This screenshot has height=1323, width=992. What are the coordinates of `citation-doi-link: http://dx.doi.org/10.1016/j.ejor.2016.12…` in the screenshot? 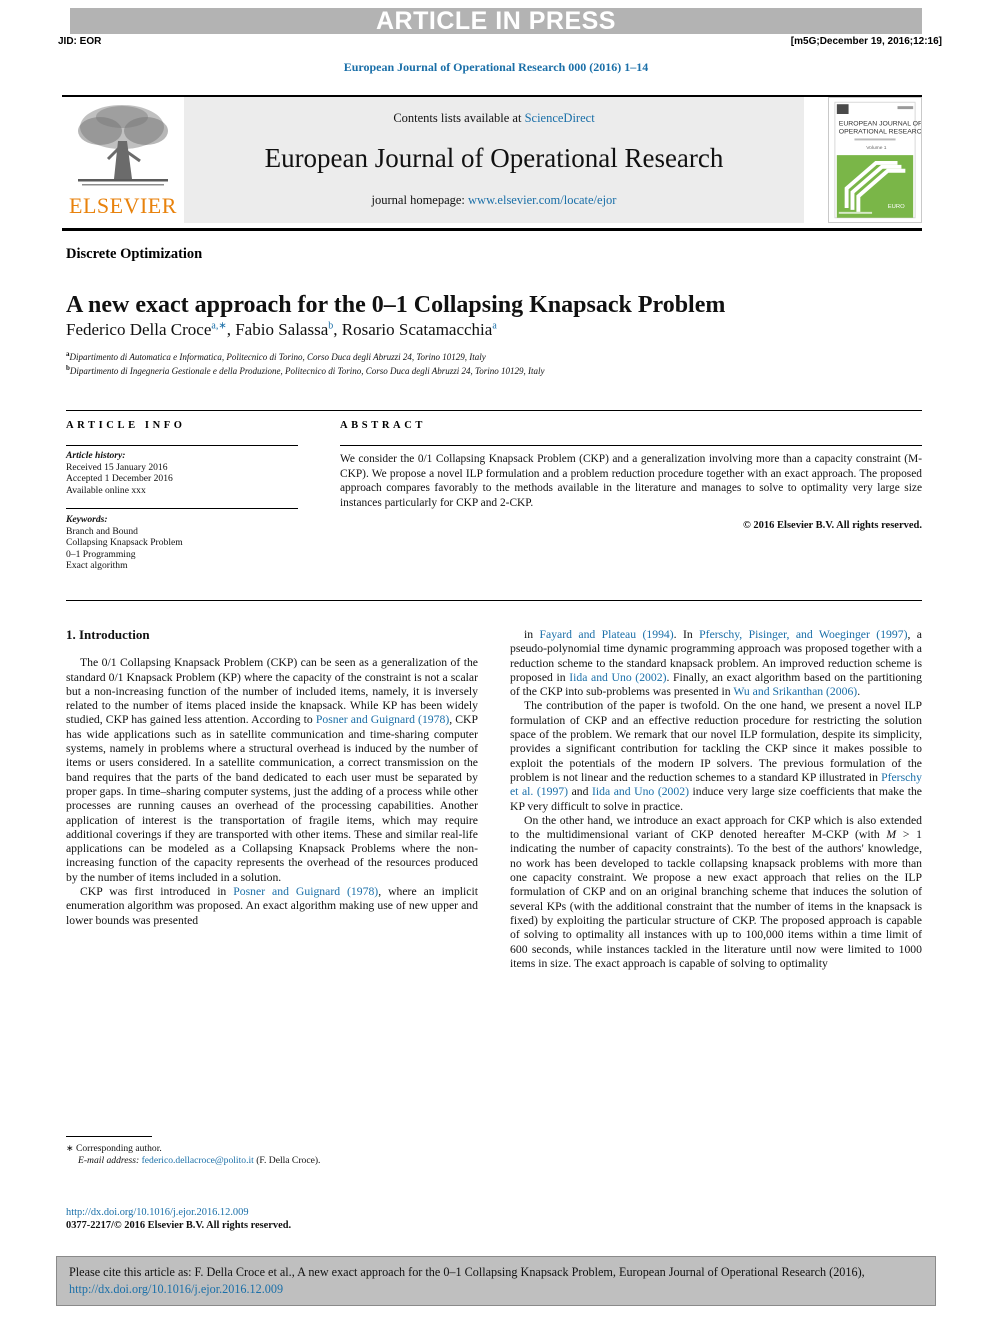 It's located at (176, 1289).